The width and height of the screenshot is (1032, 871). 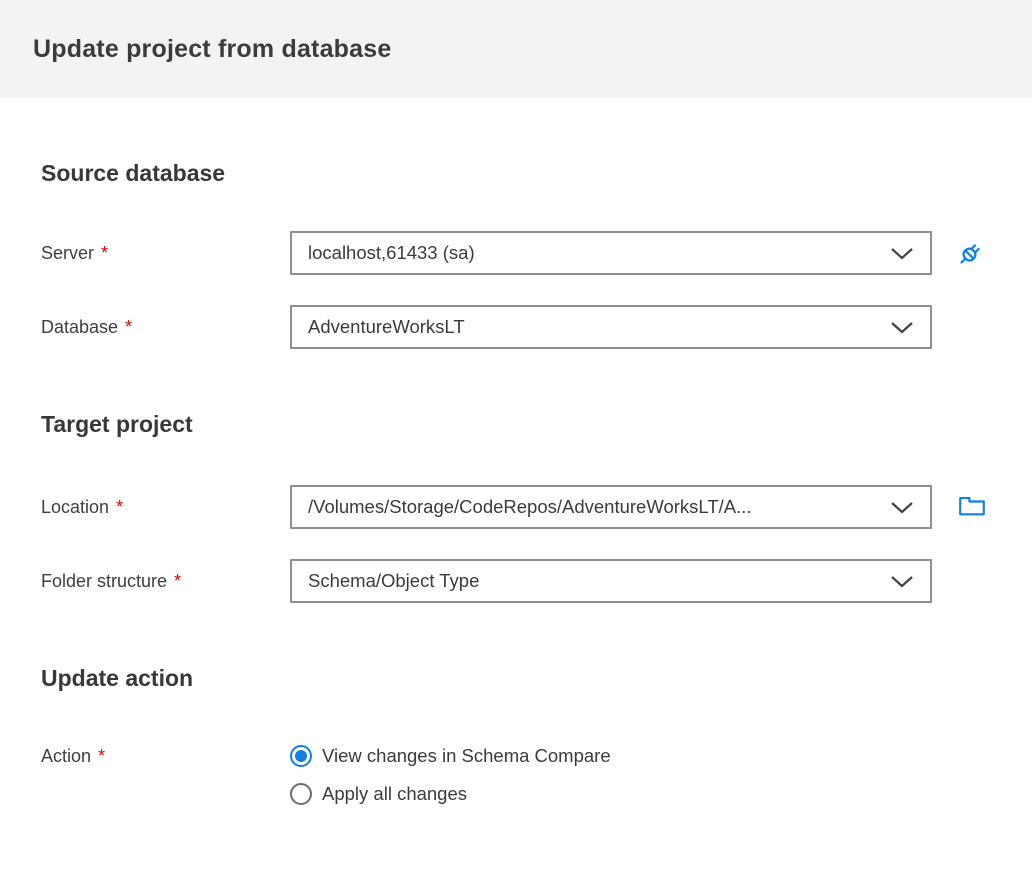 I want to click on folder-structure-dropdown: Schema/Object Type, so click(x=611, y=581).